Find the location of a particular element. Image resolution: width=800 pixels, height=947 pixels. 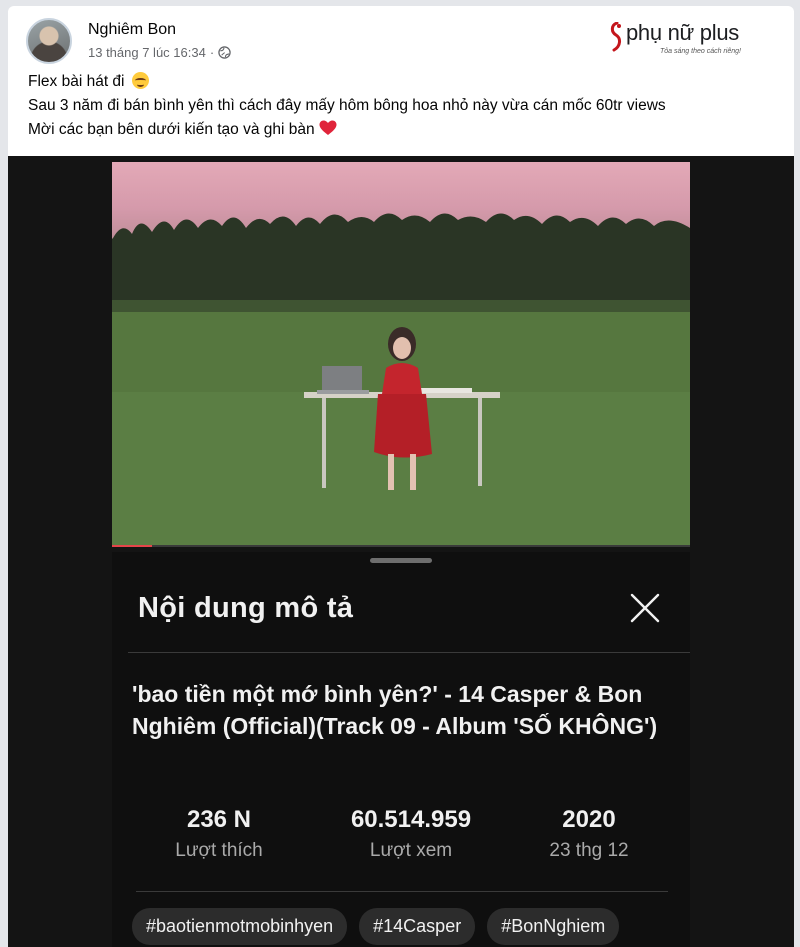

stats-divider is located at coordinates (402, 891).